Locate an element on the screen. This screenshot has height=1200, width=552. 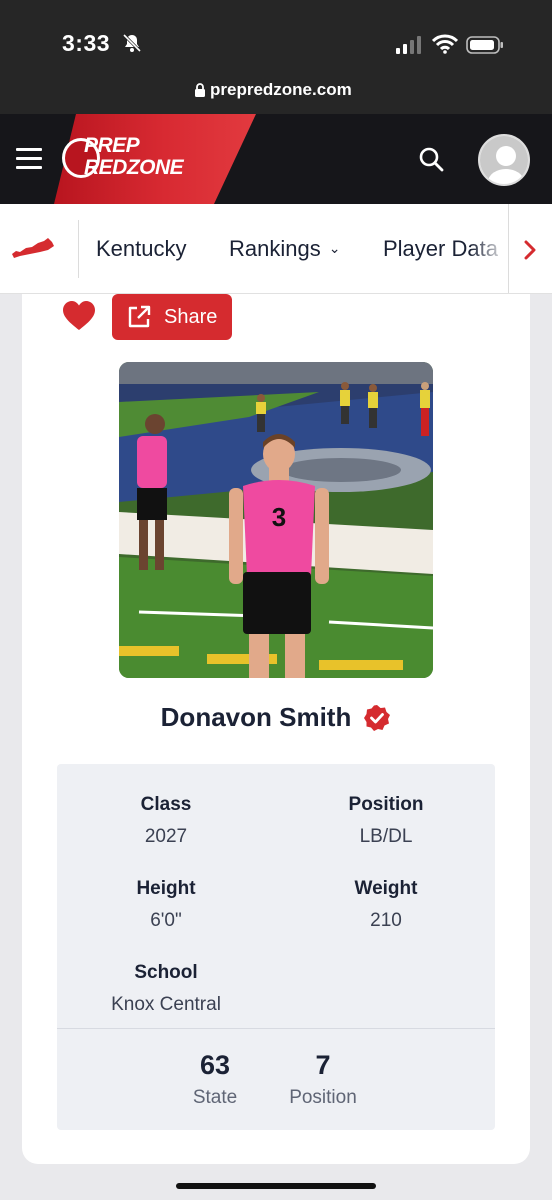
position-rank: 7 Position is located at coordinates (323, 1079).